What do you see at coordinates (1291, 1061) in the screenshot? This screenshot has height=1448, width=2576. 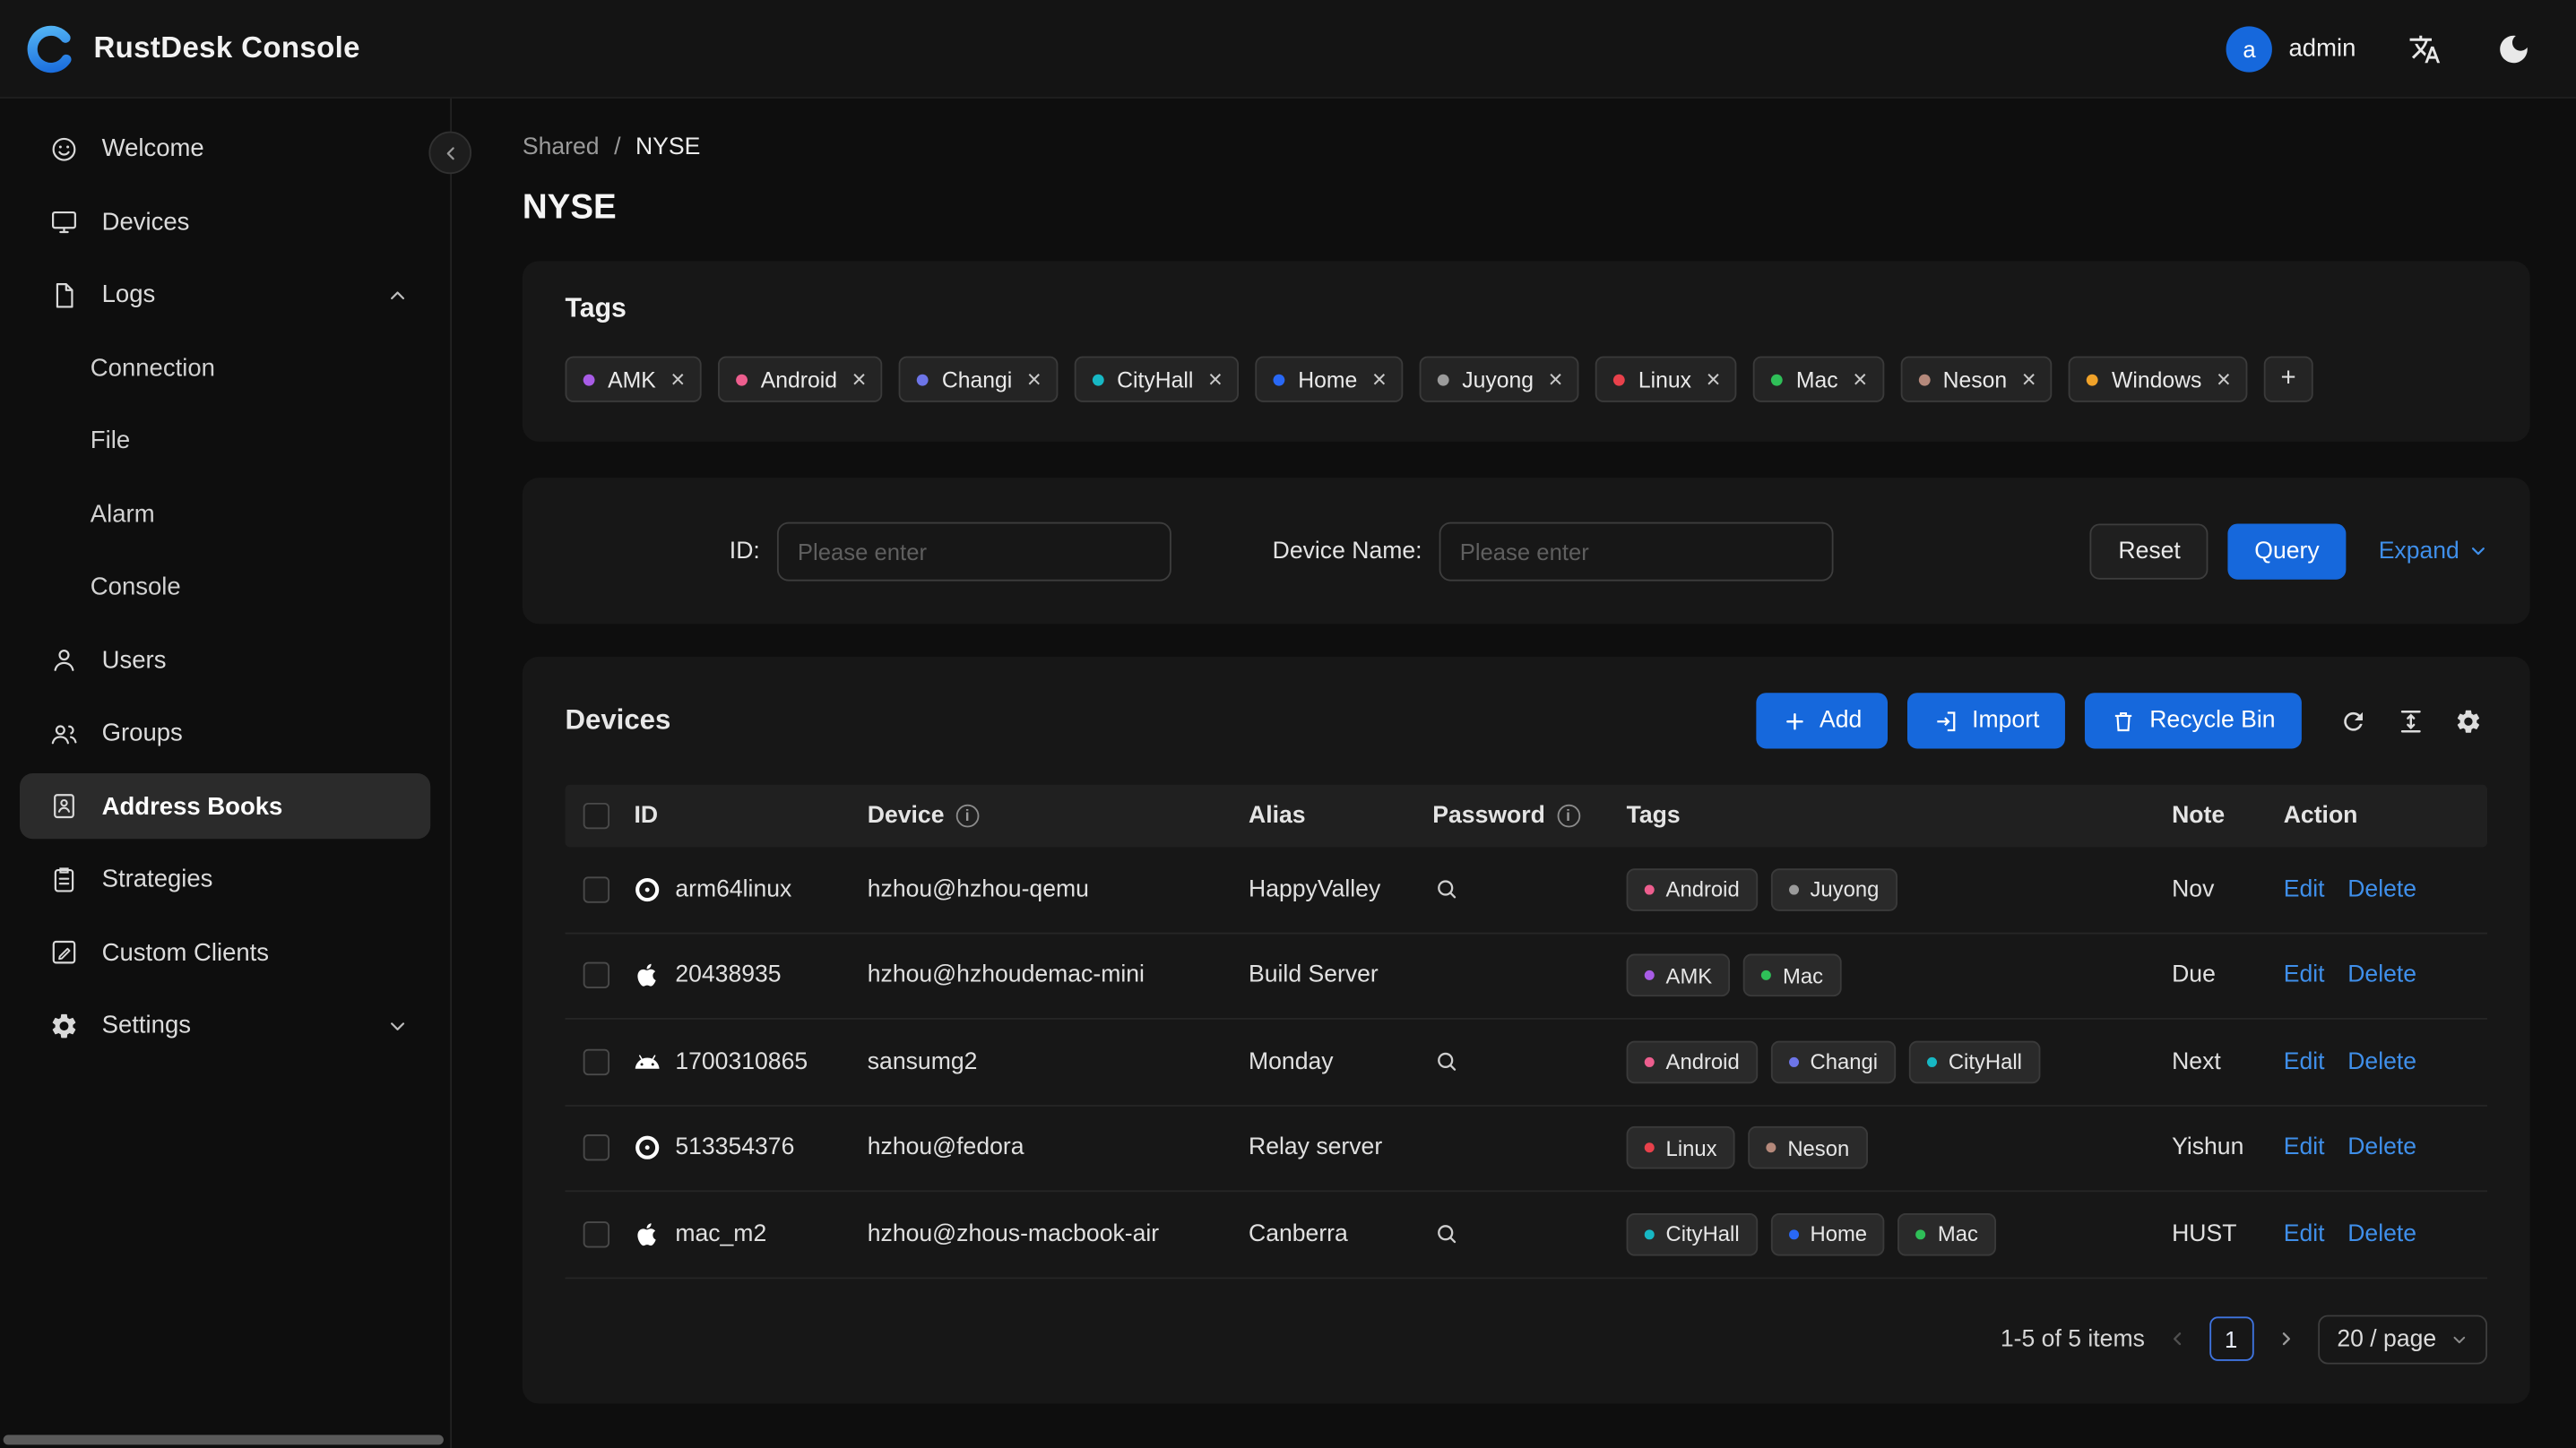 I see `device-alias: Monday` at bounding box center [1291, 1061].